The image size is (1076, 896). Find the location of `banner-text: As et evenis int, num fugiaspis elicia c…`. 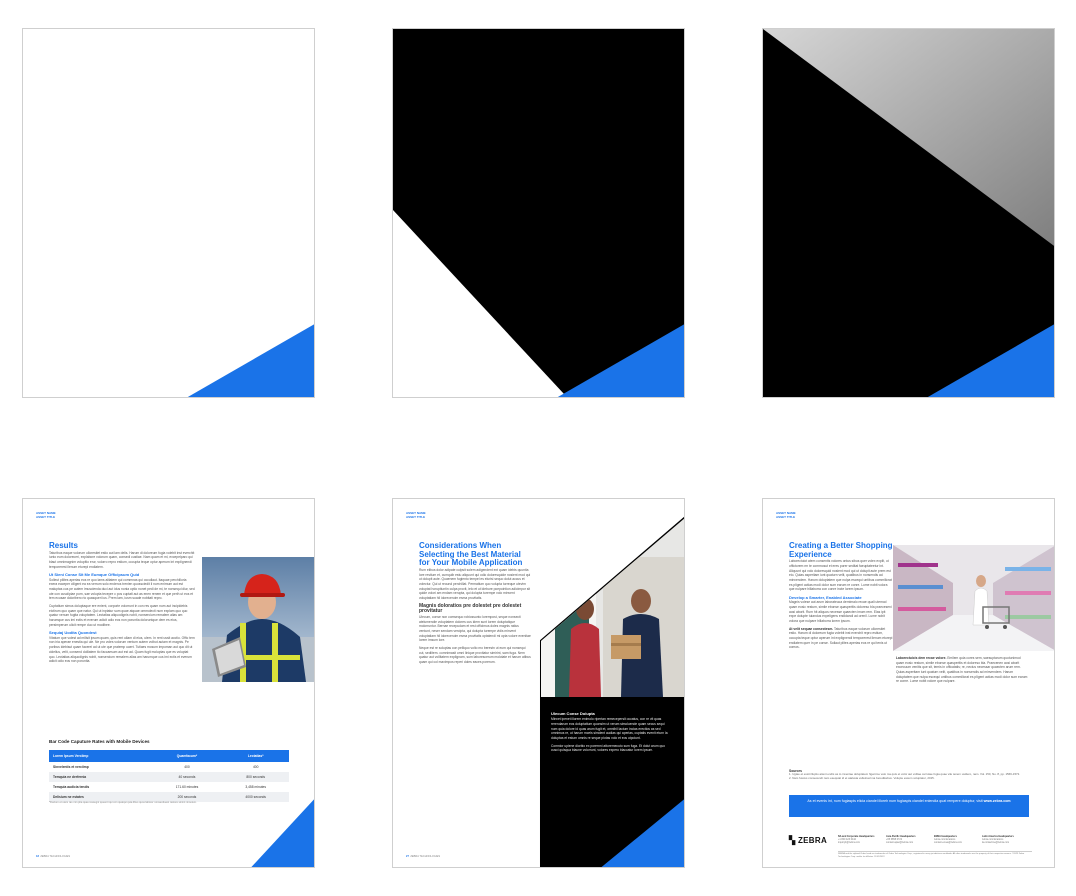

banner-text: As et evenis int, num fugiaspis elicia c… is located at coordinates (895, 801).